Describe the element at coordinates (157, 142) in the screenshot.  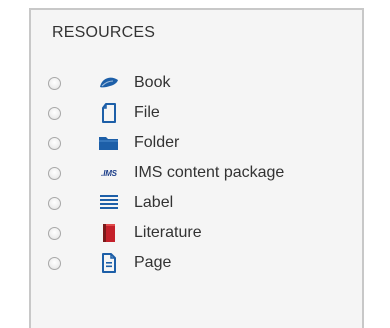
I see `resource-label-folder: Folder` at that location.